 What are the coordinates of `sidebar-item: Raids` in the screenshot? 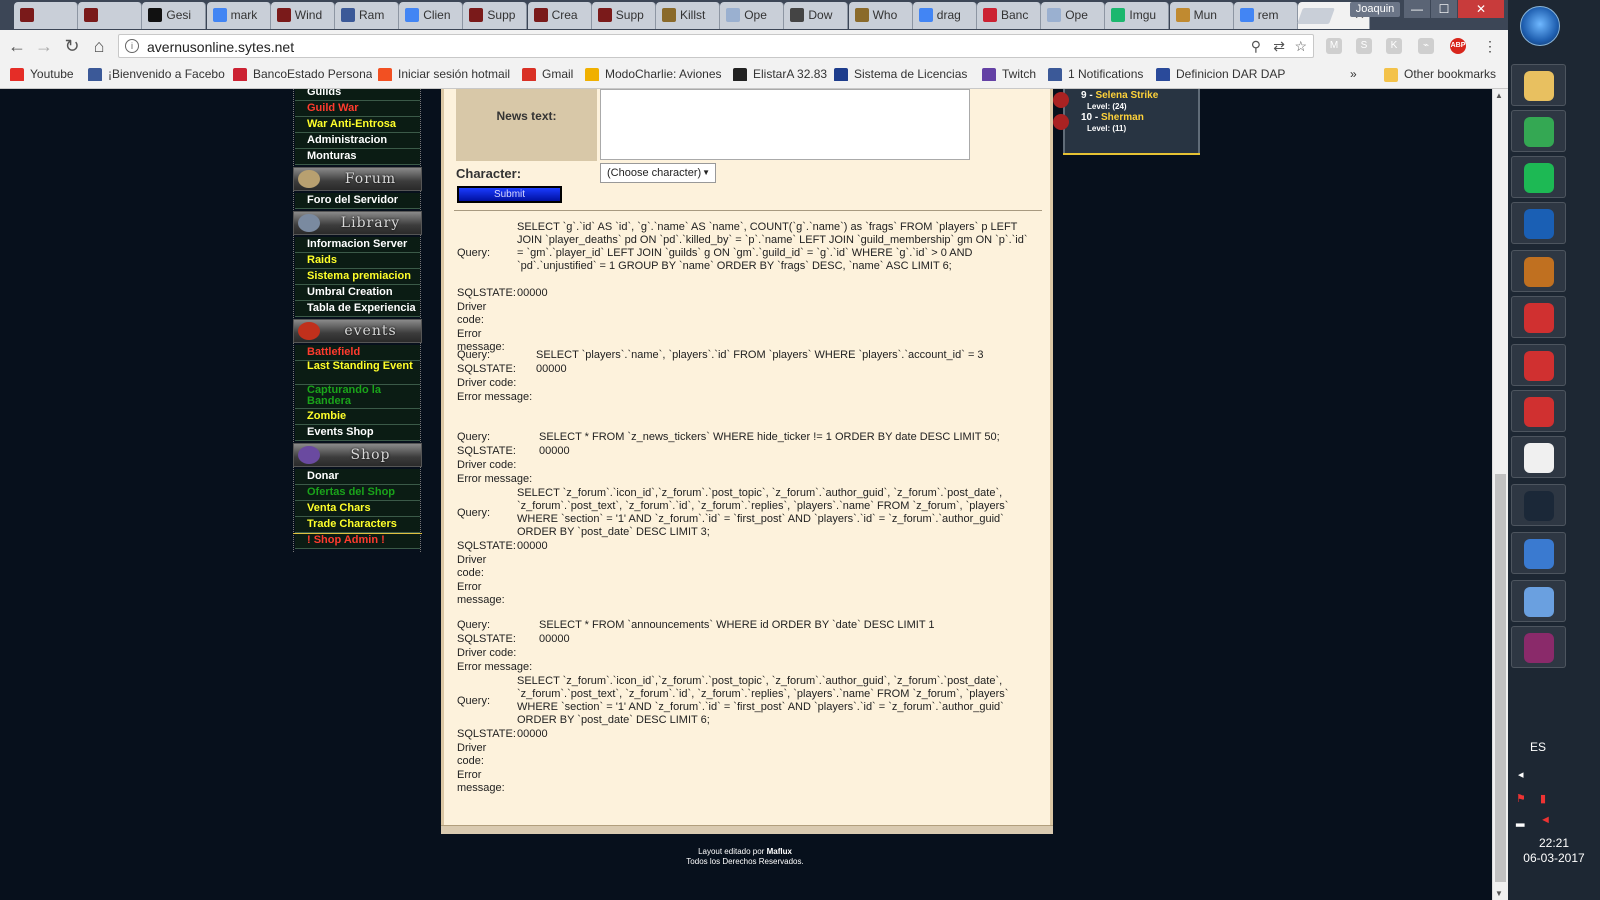 It's located at (357, 261).